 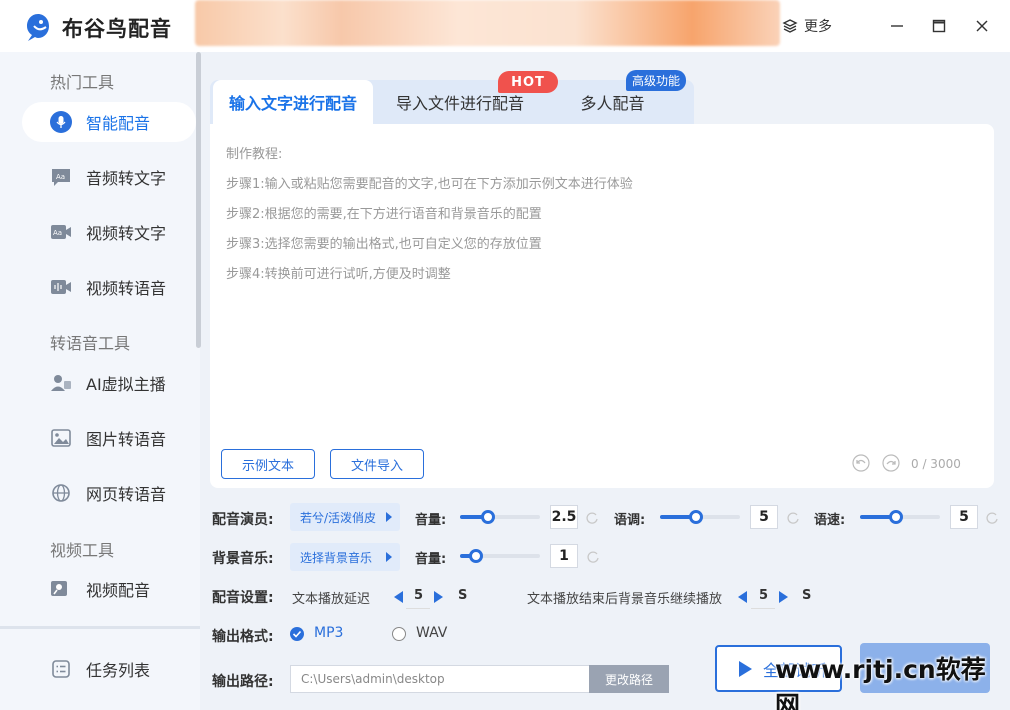 I want to click on continue-value: 5, so click(x=763, y=595).